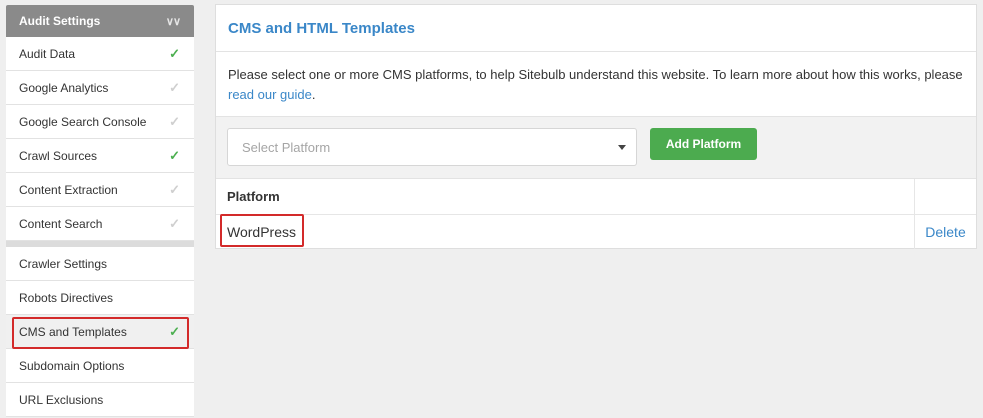 The width and height of the screenshot is (983, 418). I want to click on sidebar-item-content-extraction: Content Extraction ✓, so click(100, 190).